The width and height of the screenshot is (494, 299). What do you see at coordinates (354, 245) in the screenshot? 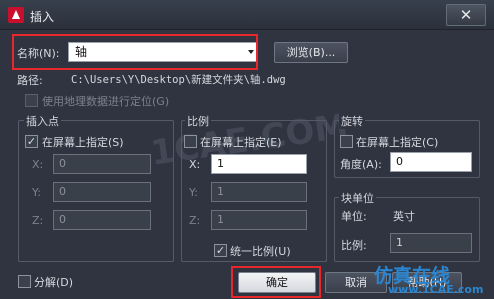
I see `block-factor-label: 比例:` at bounding box center [354, 245].